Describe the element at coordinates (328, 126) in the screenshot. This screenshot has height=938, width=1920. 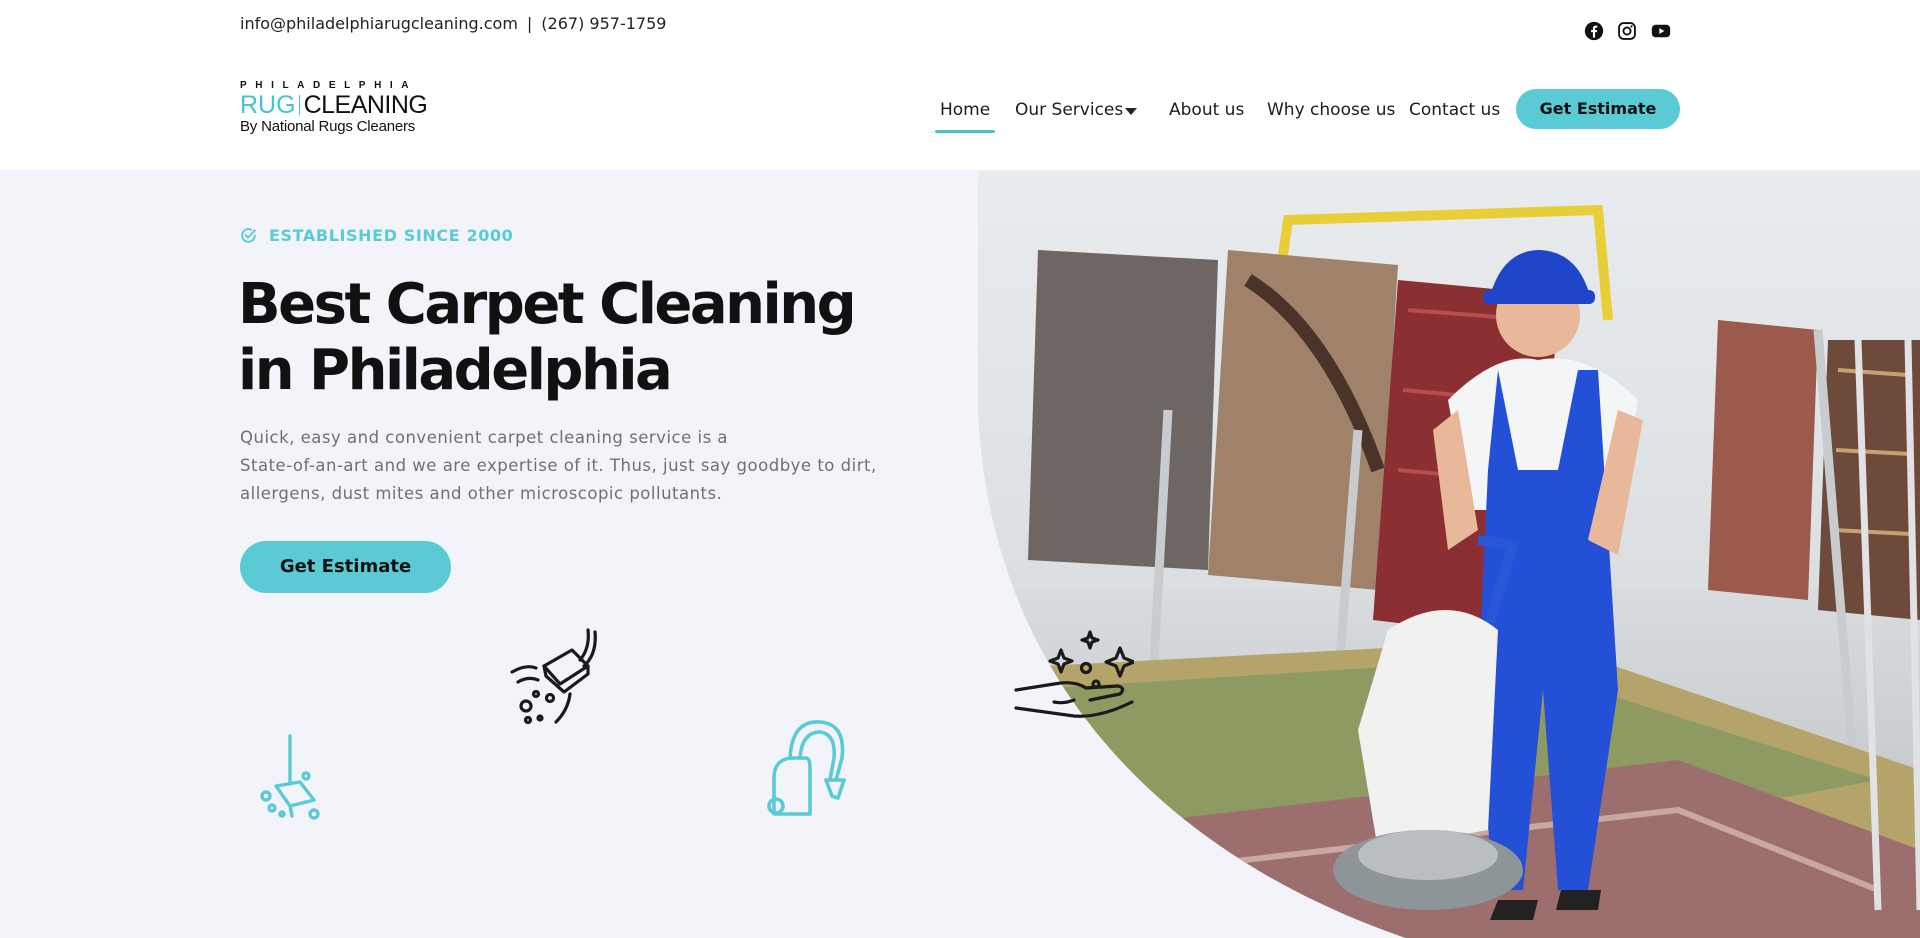
I see `logo-tagline: By National Rugs Cleaners` at that location.